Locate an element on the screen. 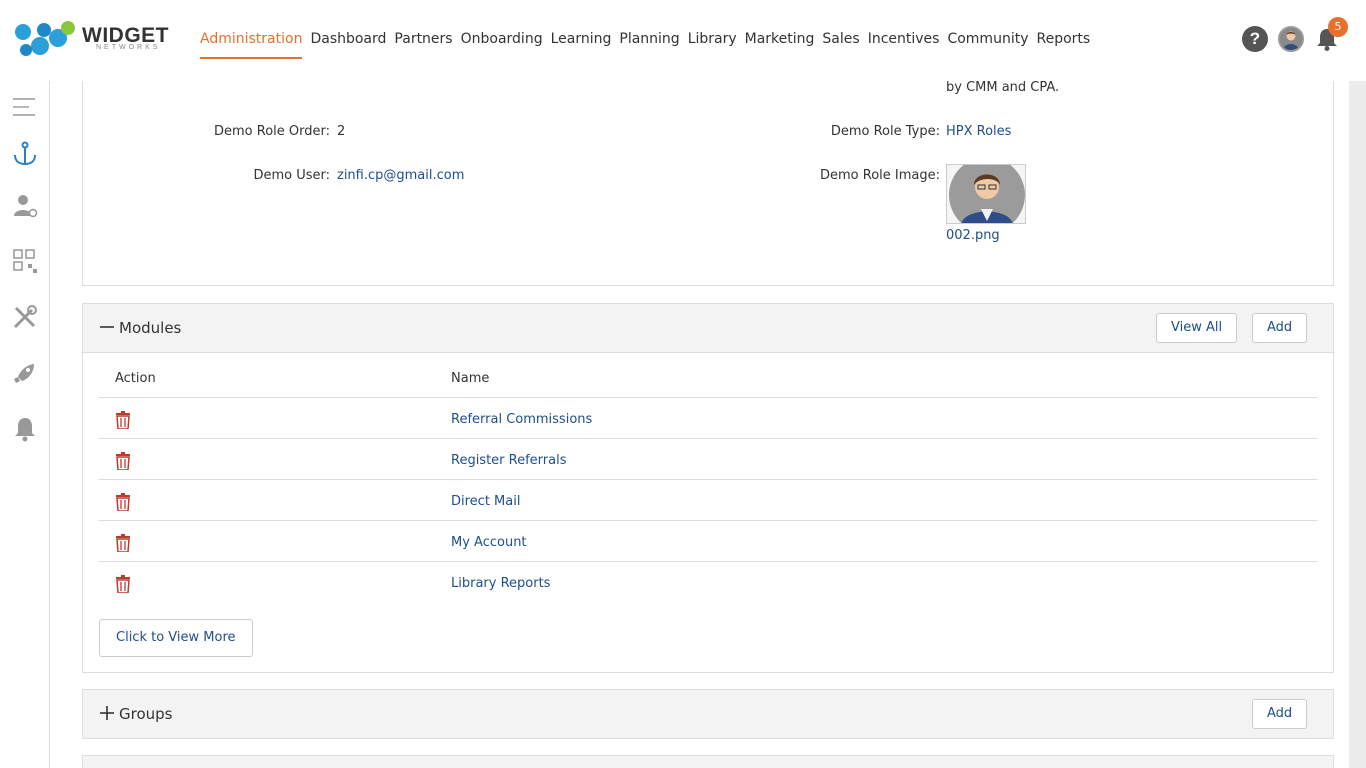  left-sidebar is located at coordinates (25, 424).